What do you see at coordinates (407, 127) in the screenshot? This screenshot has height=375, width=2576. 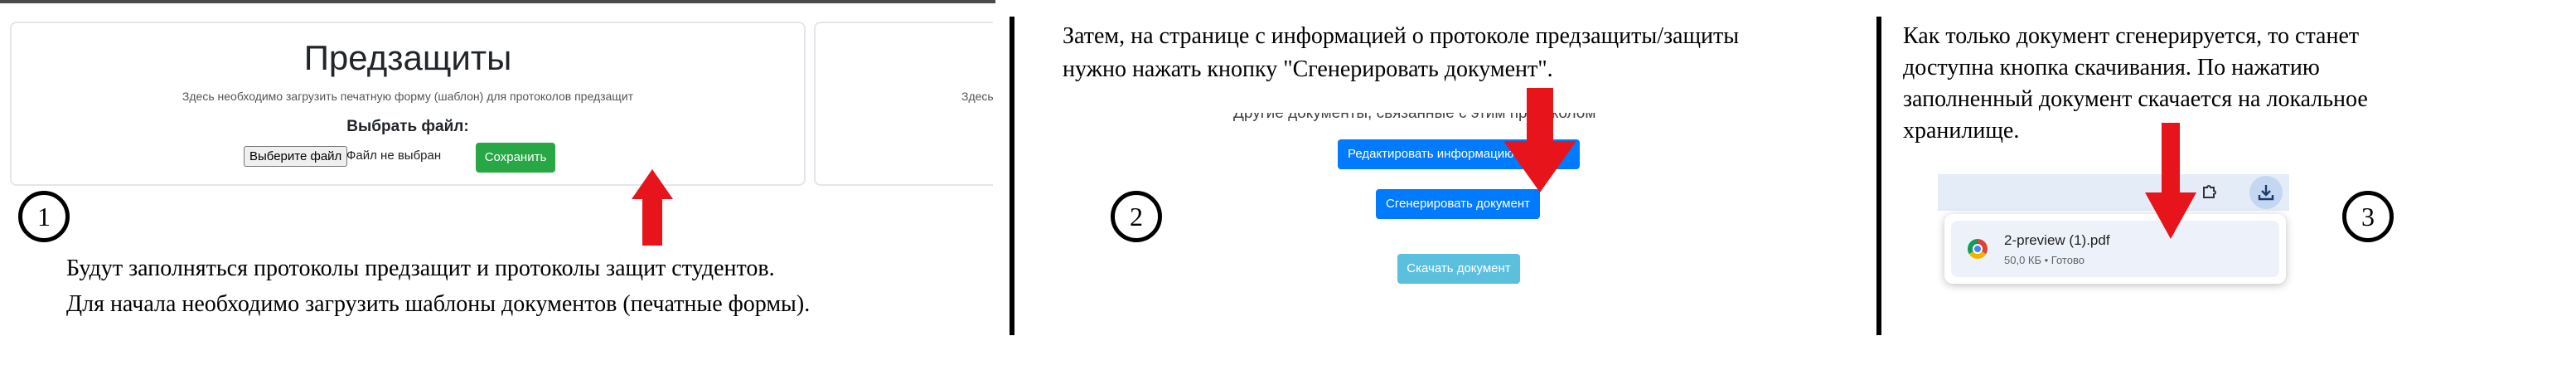 I see `choose-file-label: Выбрать файл:` at bounding box center [407, 127].